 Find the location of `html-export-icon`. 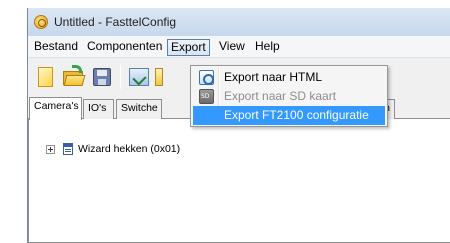

html-export-icon is located at coordinates (206, 77).